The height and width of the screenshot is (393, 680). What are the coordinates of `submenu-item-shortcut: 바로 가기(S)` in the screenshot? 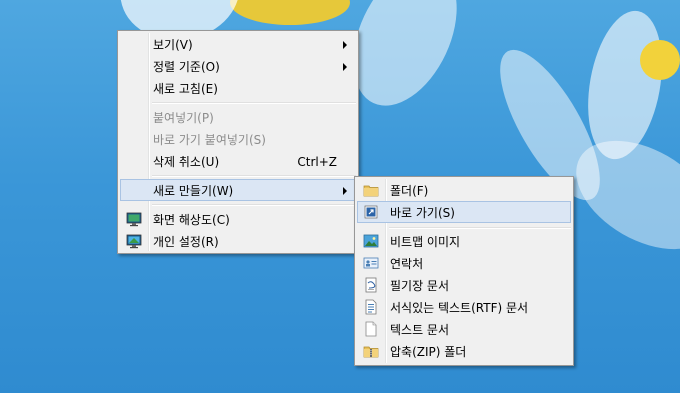 It's located at (464, 212).